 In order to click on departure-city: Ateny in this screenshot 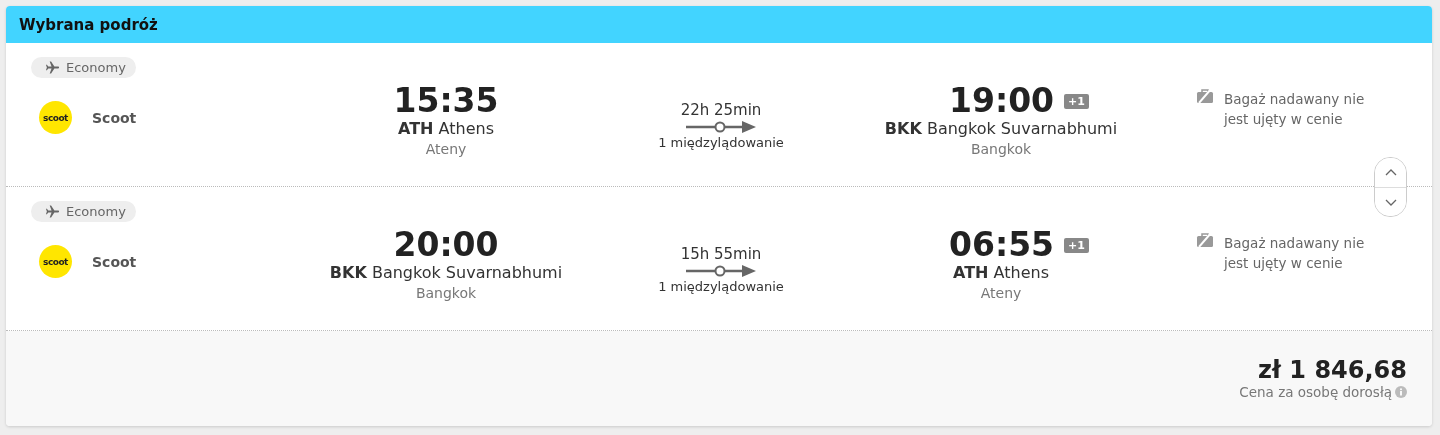, I will do `click(446, 149)`.